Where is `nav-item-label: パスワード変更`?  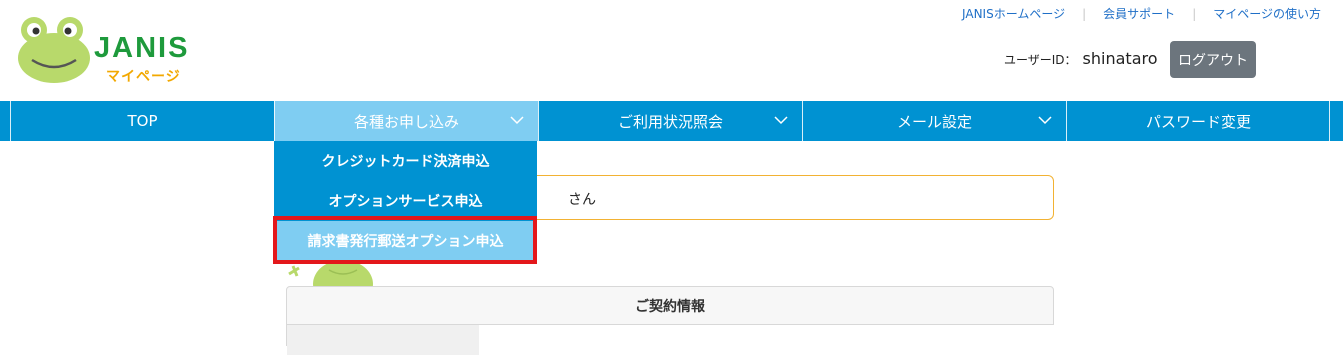
nav-item-label: パスワード変更 is located at coordinates (1198, 121).